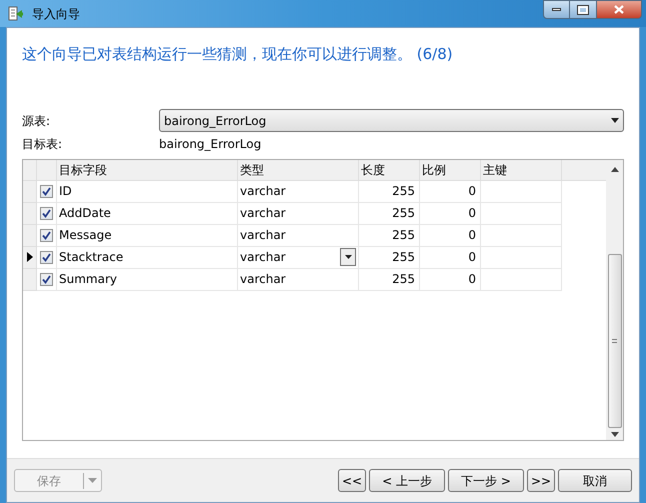 This screenshot has height=503, width=646. What do you see at coordinates (541, 480) in the screenshot?
I see `wizard-button: >>` at bounding box center [541, 480].